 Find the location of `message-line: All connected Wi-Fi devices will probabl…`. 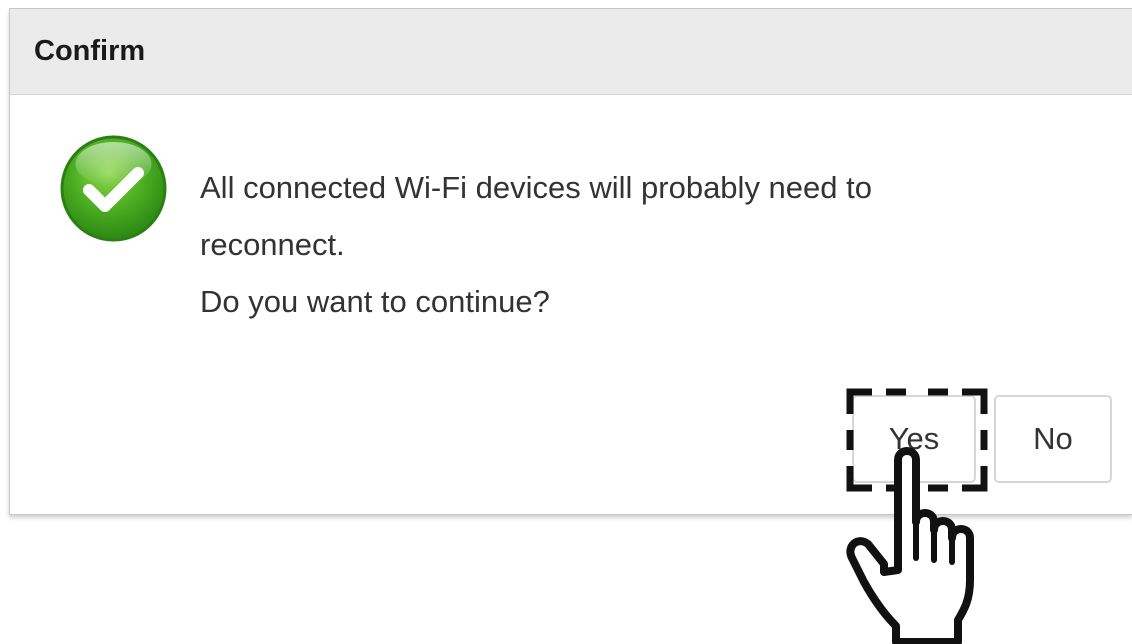

message-line: All connected Wi-Fi devices will probabl… is located at coordinates (536, 187).